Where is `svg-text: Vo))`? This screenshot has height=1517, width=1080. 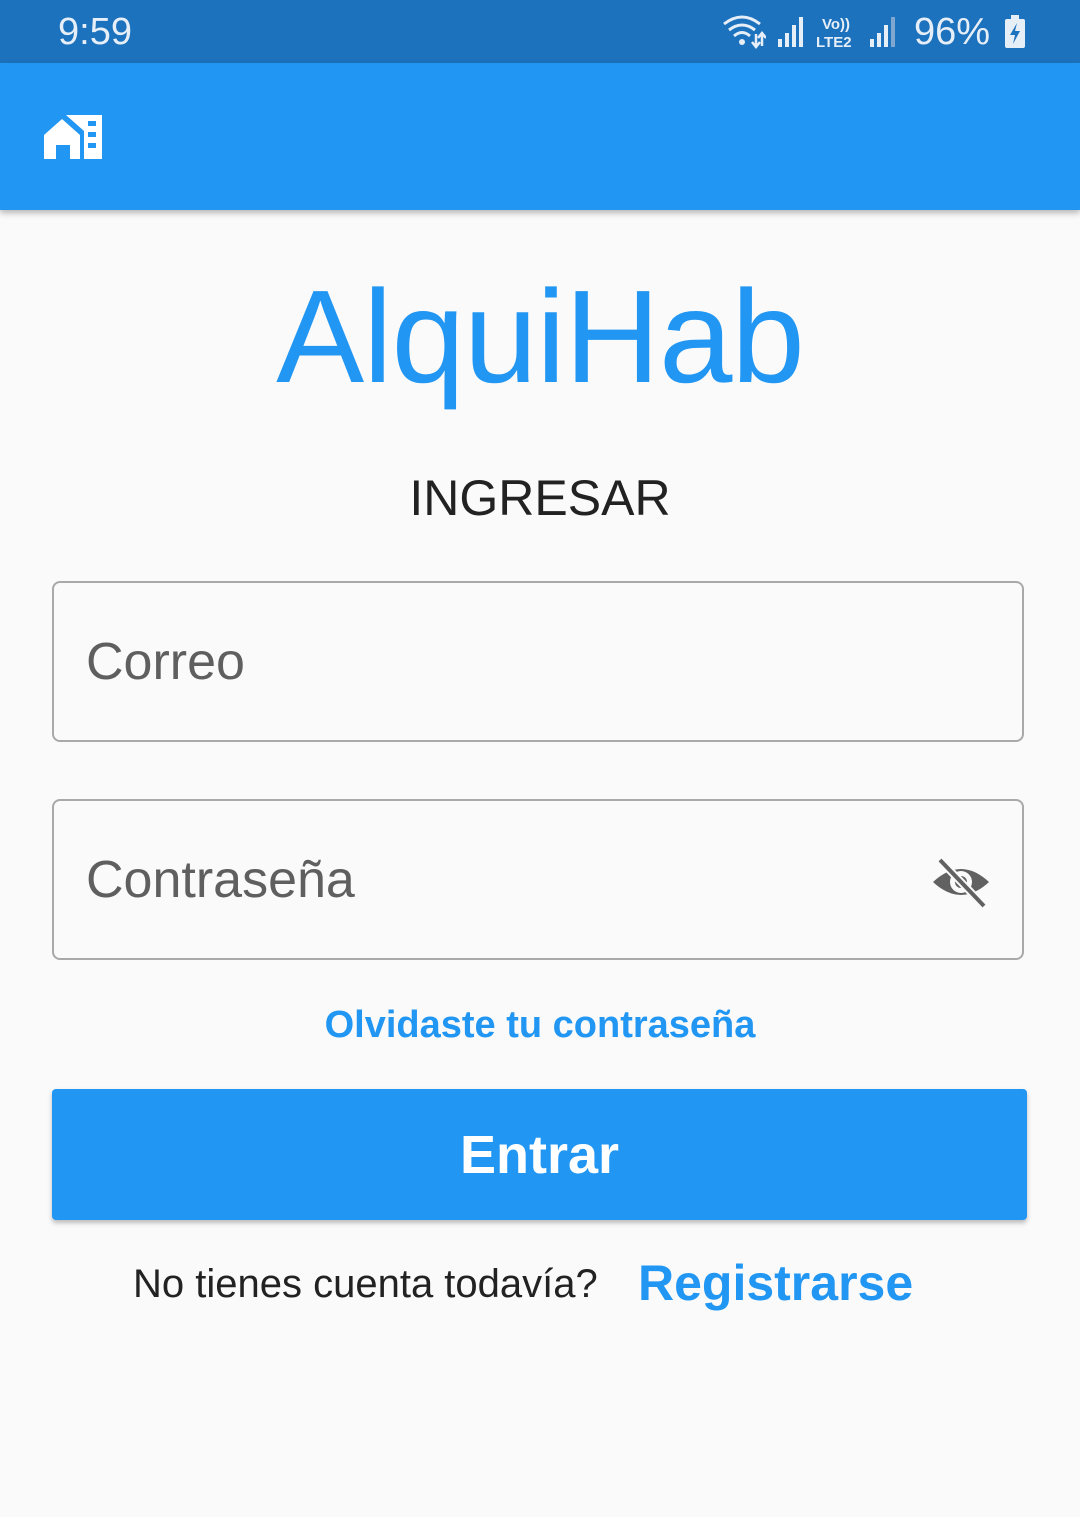 svg-text: Vo)) is located at coordinates (836, 24).